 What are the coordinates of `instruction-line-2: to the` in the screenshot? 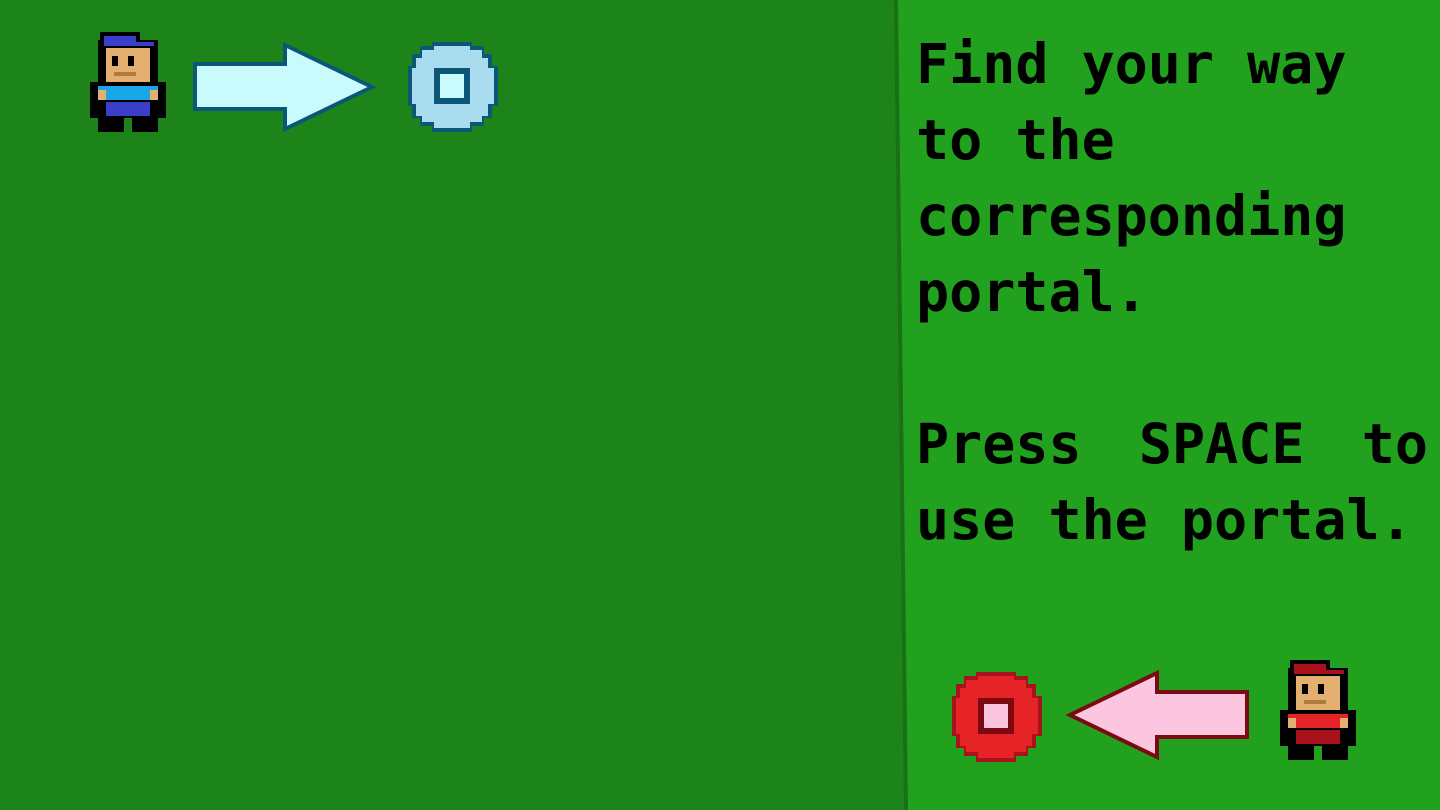 It's located at (1015, 140).